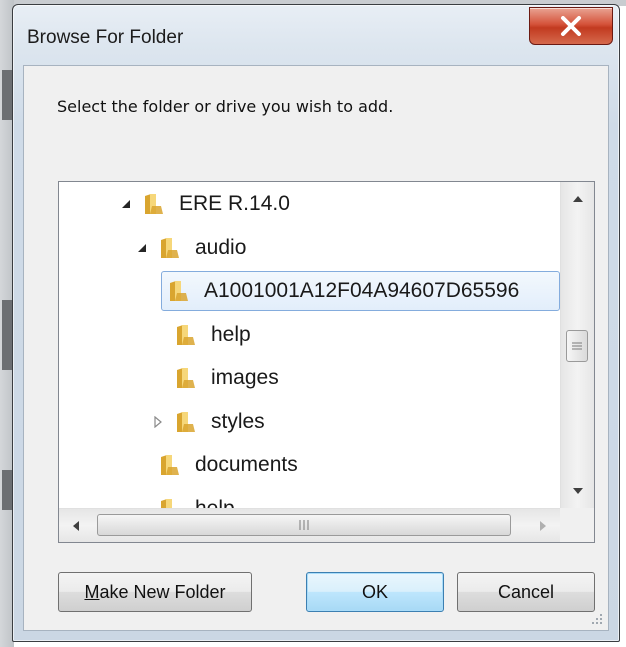  I want to click on horizontal-scrollbar, so click(309, 525).